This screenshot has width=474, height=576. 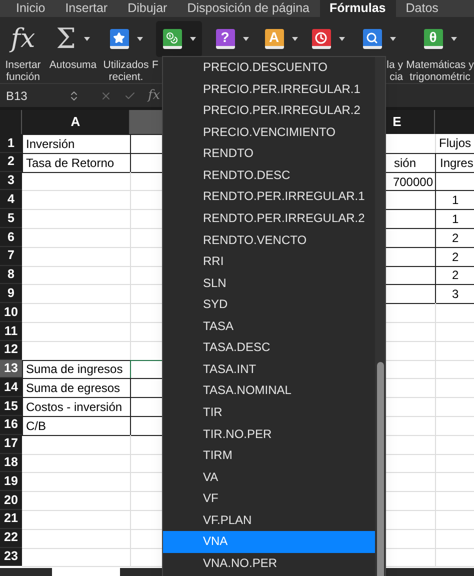 What do you see at coordinates (395, 71) in the screenshot?
I see `ribbon-label: la y cia` at bounding box center [395, 71].